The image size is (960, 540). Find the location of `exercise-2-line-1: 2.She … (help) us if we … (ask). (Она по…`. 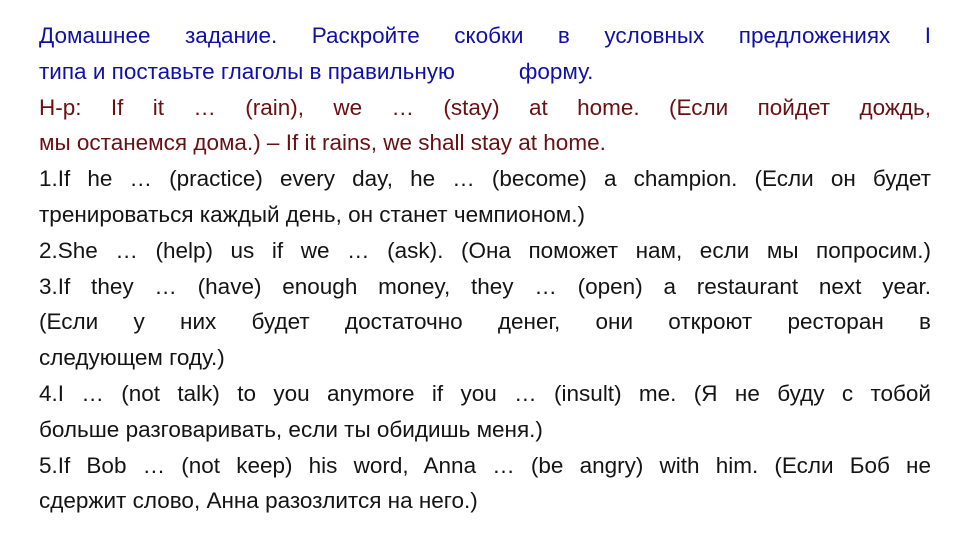

exercise-2-line-1: 2.She … (help) us if we … (ask). (Она по… is located at coordinates (485, 250).